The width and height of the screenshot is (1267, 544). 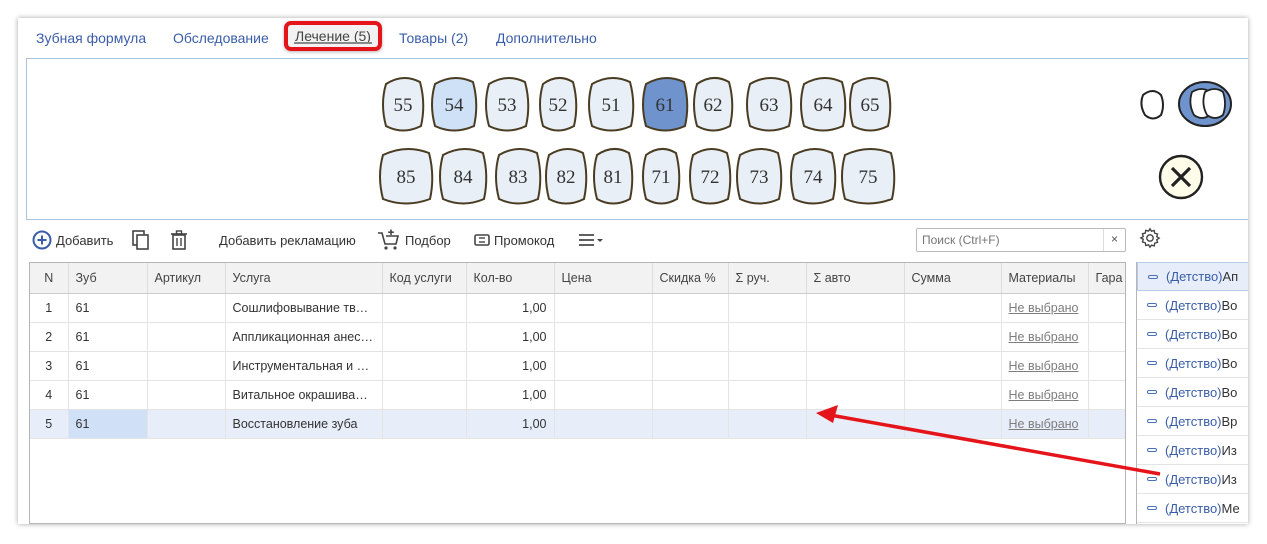 I want to click on tab-dental-formula: Зубная формула, so click(x=91, y=38).